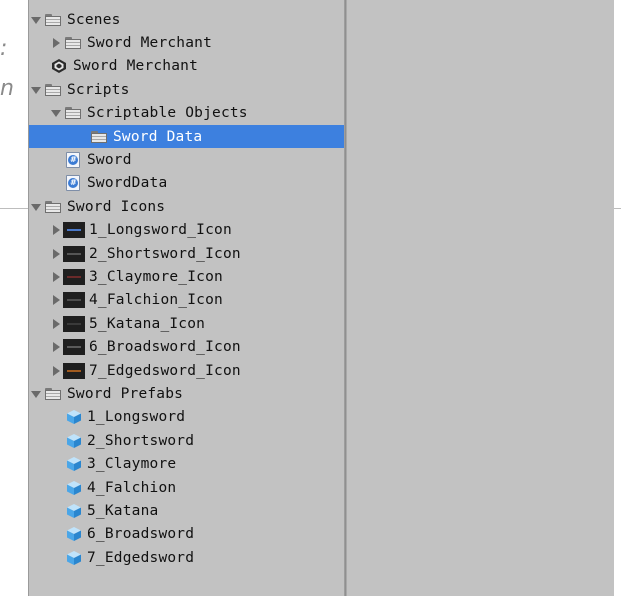 The height and width of the screenshot is (596, 621). I want to click on tree-row: 2_Shortsword_Icon, so click(186, 253).